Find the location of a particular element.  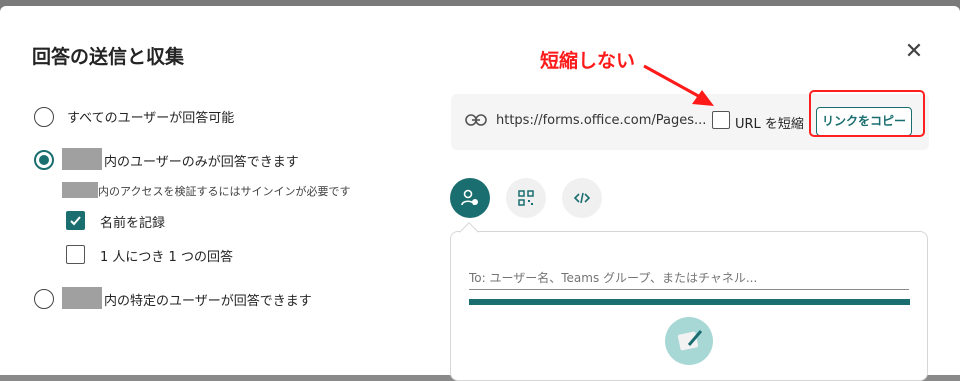

radio-anyone is located at coordinates (44, 117).